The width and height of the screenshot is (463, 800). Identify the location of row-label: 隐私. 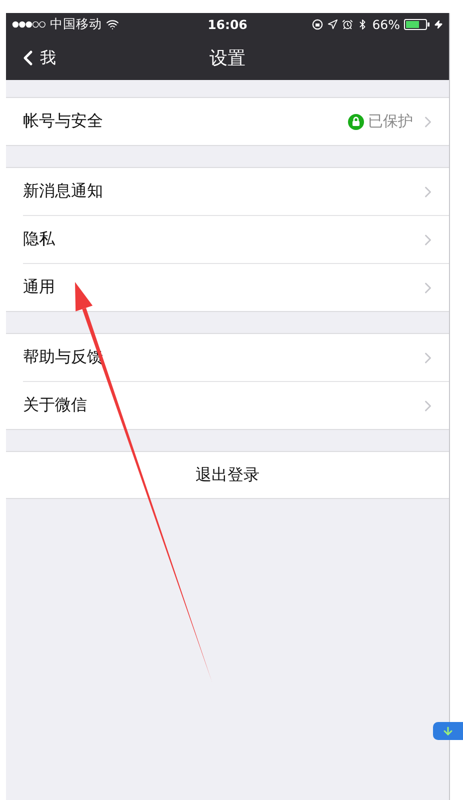
(39, 239).